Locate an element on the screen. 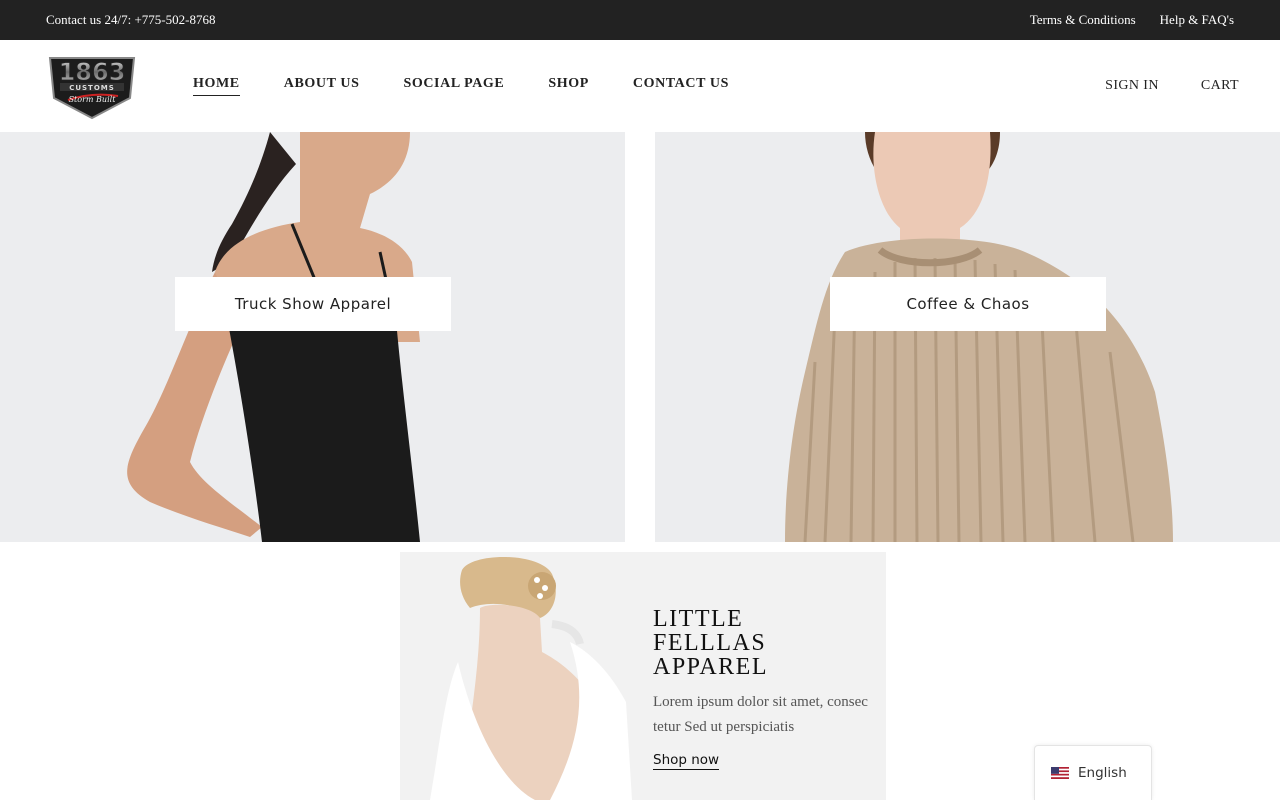 The height and width of the screenshot is (800, 1280). terms-link: Terms & Conditions is located at coordinates (1083, 20).